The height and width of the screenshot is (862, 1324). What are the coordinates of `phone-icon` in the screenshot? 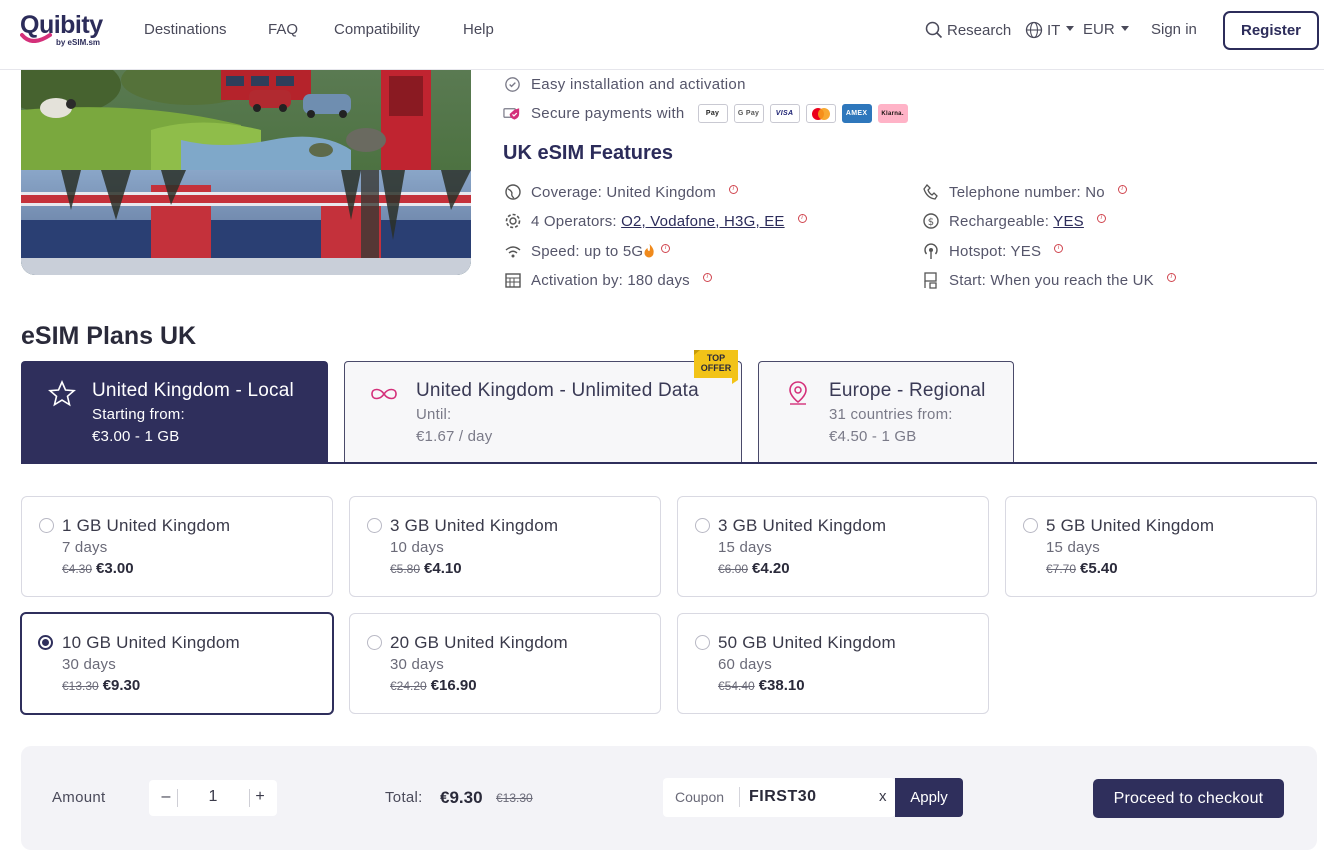 It's located at (930, 192).